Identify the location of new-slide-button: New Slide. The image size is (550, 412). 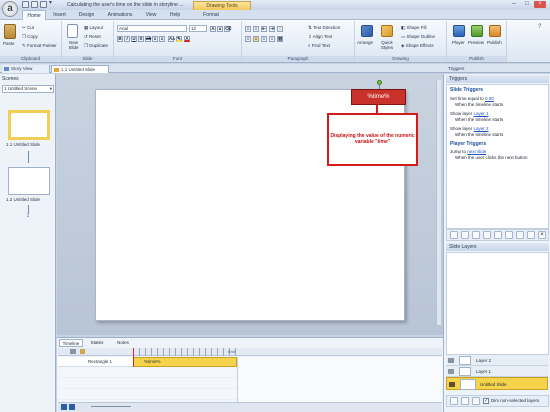
(73, 45).